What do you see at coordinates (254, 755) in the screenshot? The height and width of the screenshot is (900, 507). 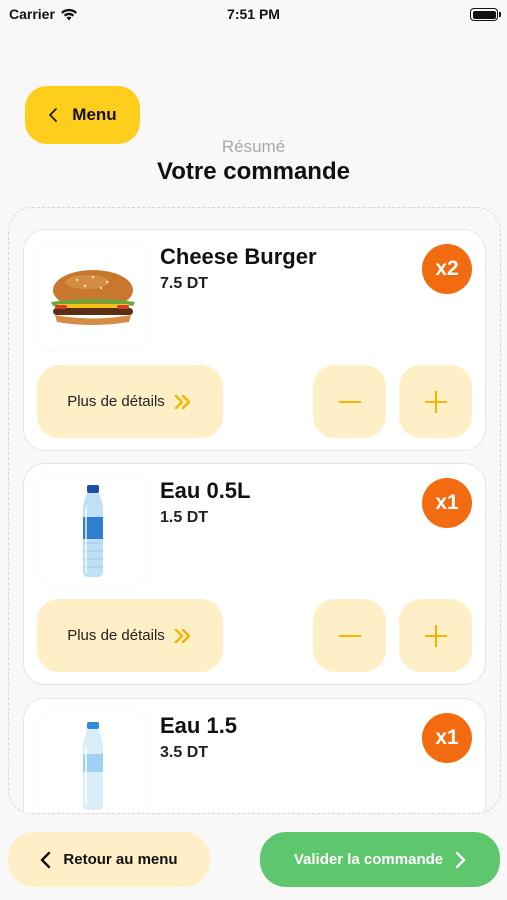 I see `order-item-card: Eau 1.5 3.5 DT x1` at bounding box center [254, 755].